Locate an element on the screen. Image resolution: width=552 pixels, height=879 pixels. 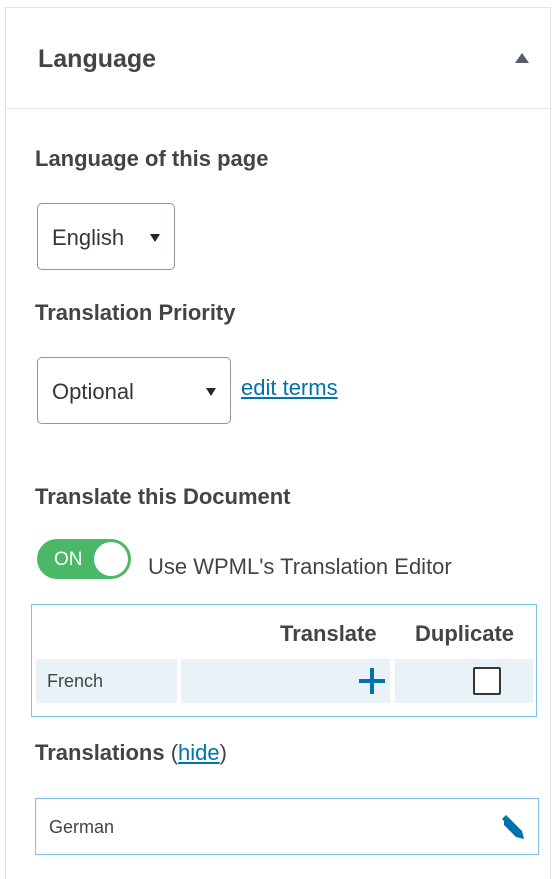
toggle-knob is located at coordinates (111, 559).